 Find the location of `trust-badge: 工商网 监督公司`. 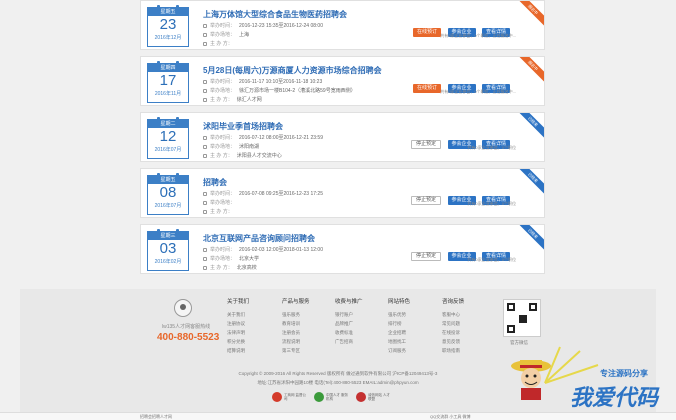

trust-badge: 工商网 监督公司 is located at coordinates (290, 397).